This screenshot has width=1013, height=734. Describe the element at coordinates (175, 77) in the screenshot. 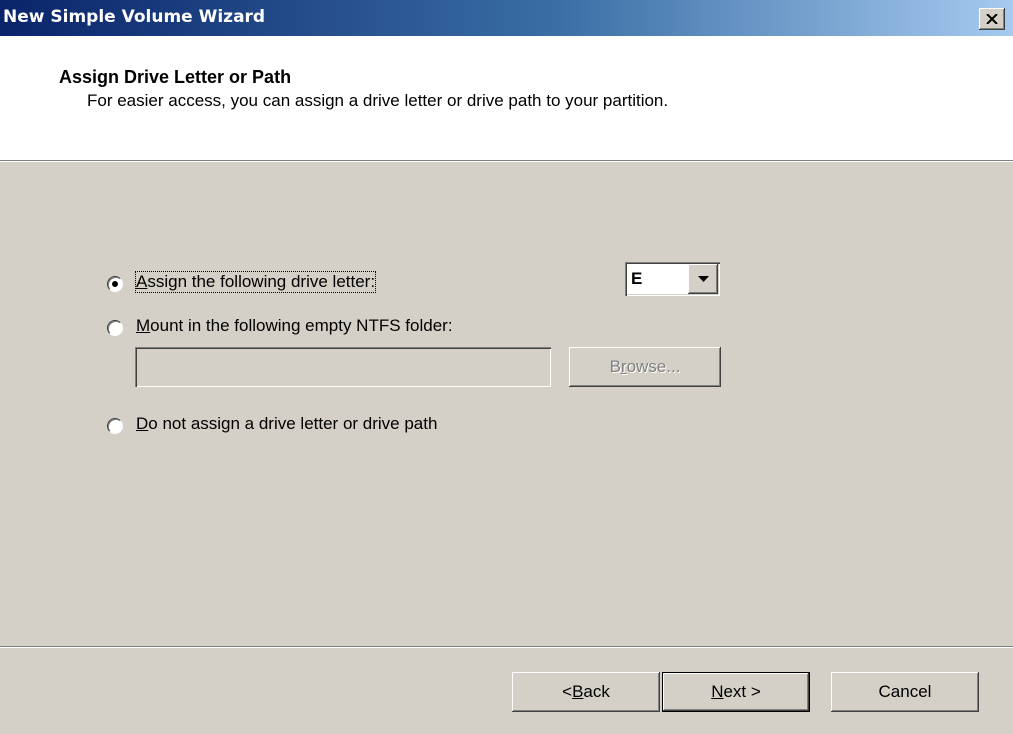

I see `page-title: Assign Drive Letter or Path` at that location.